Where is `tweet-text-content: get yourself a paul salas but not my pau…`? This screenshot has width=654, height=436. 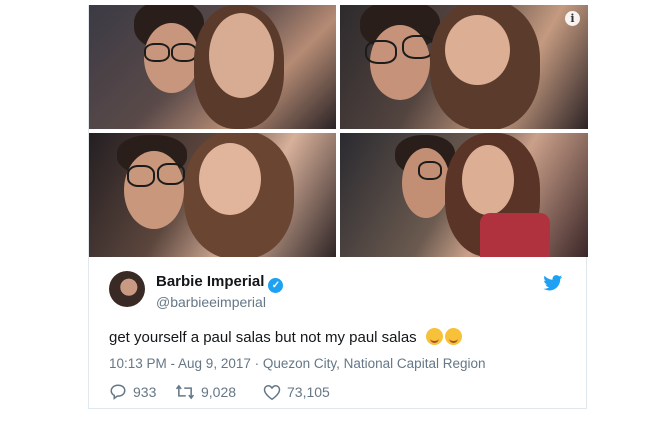 tweet-text-content: get yourself a paul salas but not my pau… is located at coordinates (263, 337).